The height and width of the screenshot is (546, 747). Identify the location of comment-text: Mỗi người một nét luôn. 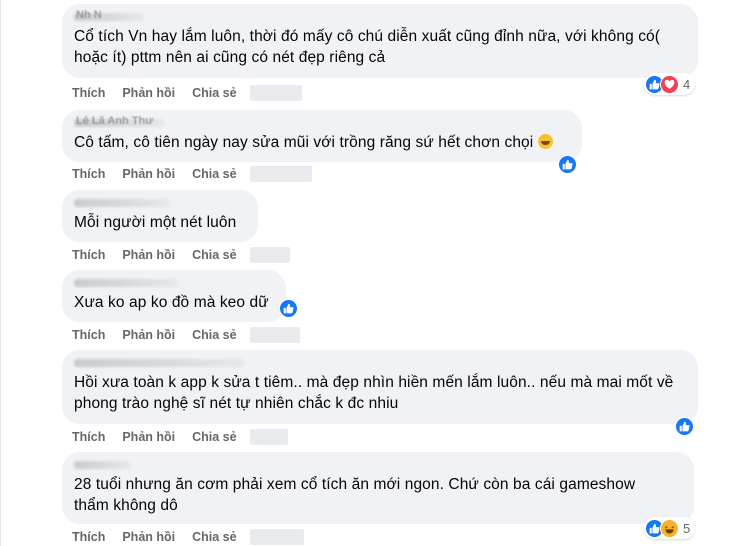
(155, 222).